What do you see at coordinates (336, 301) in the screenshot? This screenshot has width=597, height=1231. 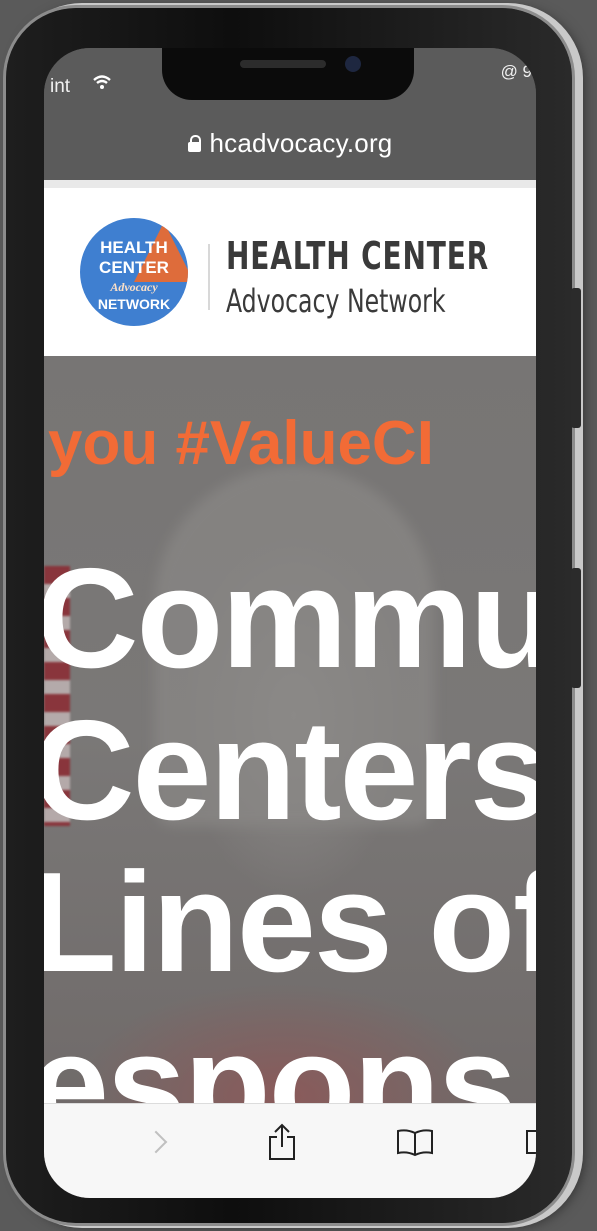 I see `brand-subtitle: Advocacy Network` at bounding box center [336, 301].